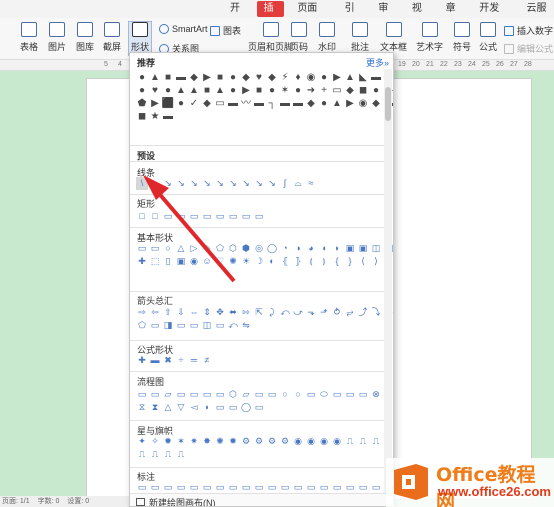 The image size is (554, 507). Describe the element at coordinates (181, 312) in the screenshot. I see `shape-option: ⇩` at that location.